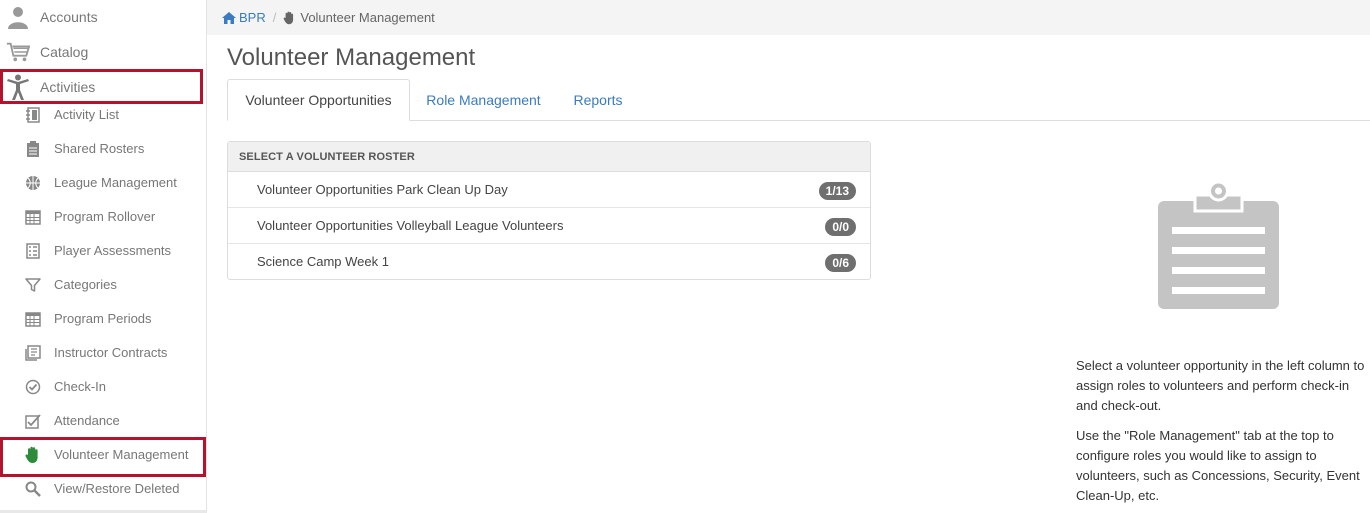 The width and height of the screenshot is (1370, 513). What do you see at coordinates (252, 17) in the screenshot?
I see `breadcrumb-home-label: BPR` at bounding box center [252, 17].